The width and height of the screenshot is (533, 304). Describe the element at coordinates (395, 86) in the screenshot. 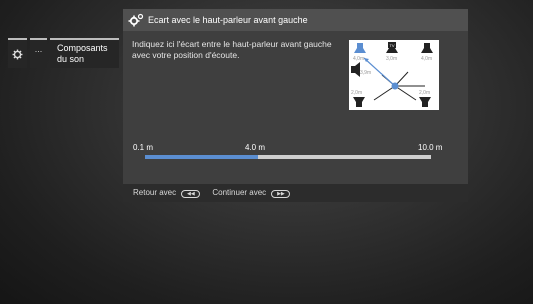

I see `listener-position-dot` at that location.